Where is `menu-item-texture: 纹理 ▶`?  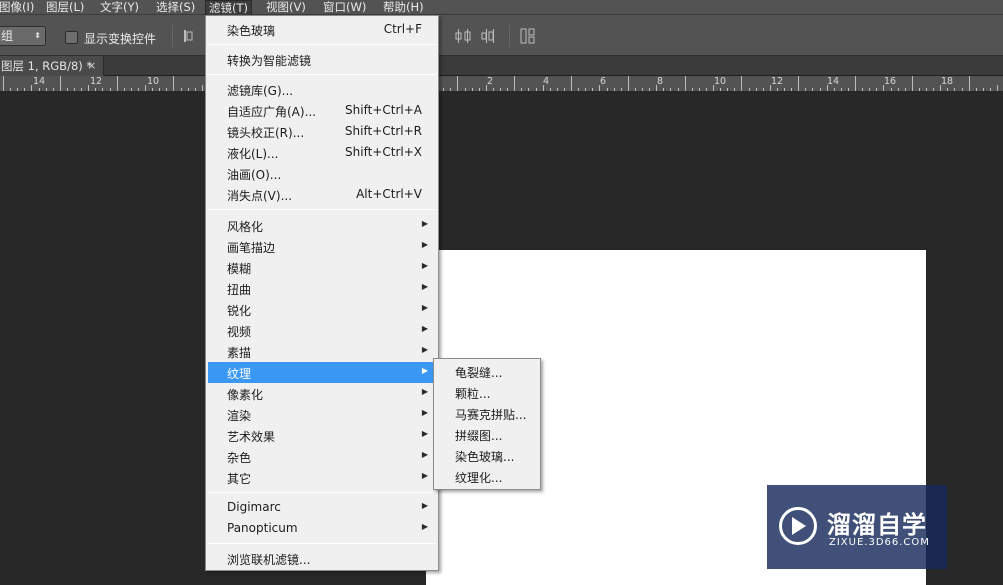 menu-item-texture: 纹理 ▶ is located at coordinates (322, 372).